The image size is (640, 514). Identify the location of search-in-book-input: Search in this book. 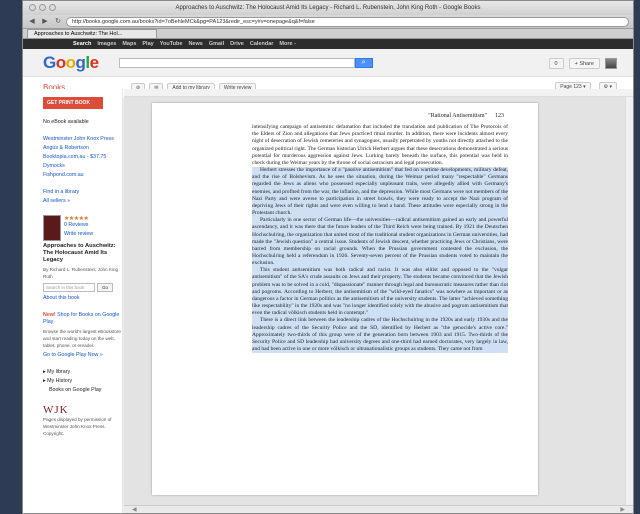
(69, 287).